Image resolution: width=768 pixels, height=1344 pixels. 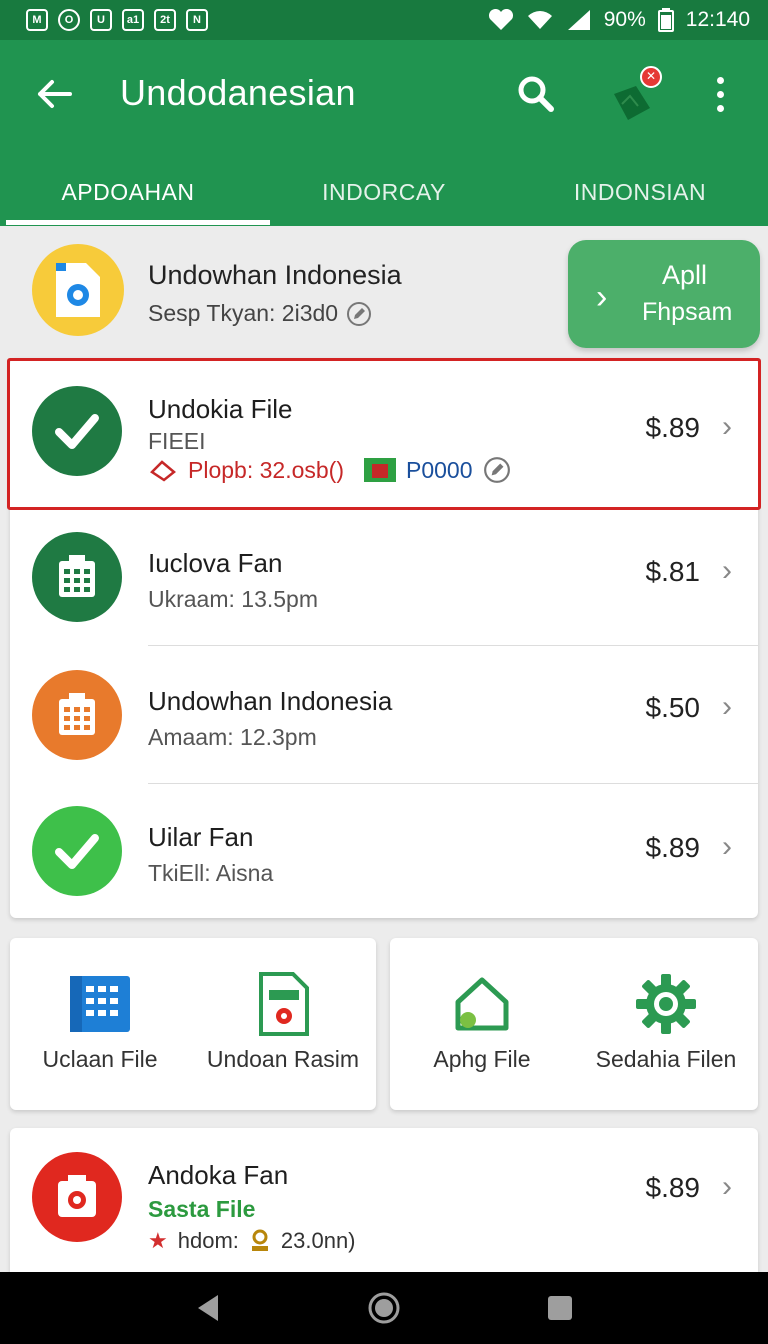 I want to click on list-item-undowhan-indonesia: Undowhan Indonesia Amaam: 12.3pm $.50 ›, so click(x=384, y=715).